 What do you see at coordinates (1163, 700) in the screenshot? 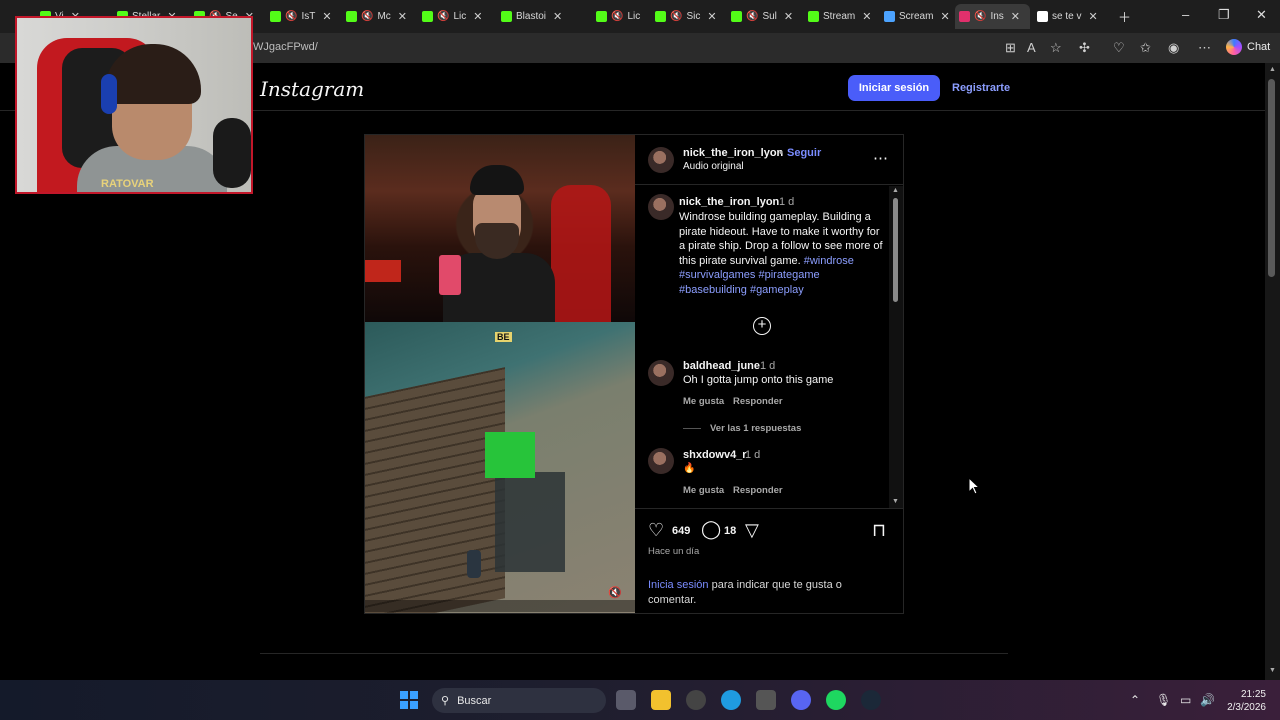
I see `microphone-icon: 🎙` at bounding box center [1163, 700].